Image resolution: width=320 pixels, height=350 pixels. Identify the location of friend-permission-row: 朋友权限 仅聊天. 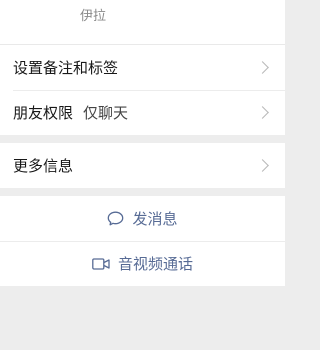
(142, 112).